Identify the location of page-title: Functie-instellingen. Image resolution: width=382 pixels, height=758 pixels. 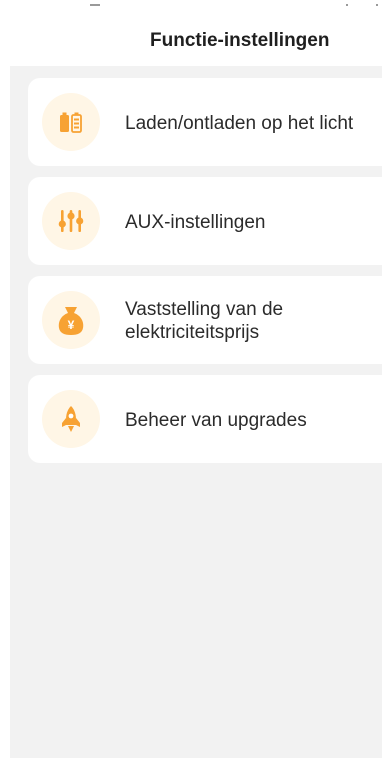
(240, 40).